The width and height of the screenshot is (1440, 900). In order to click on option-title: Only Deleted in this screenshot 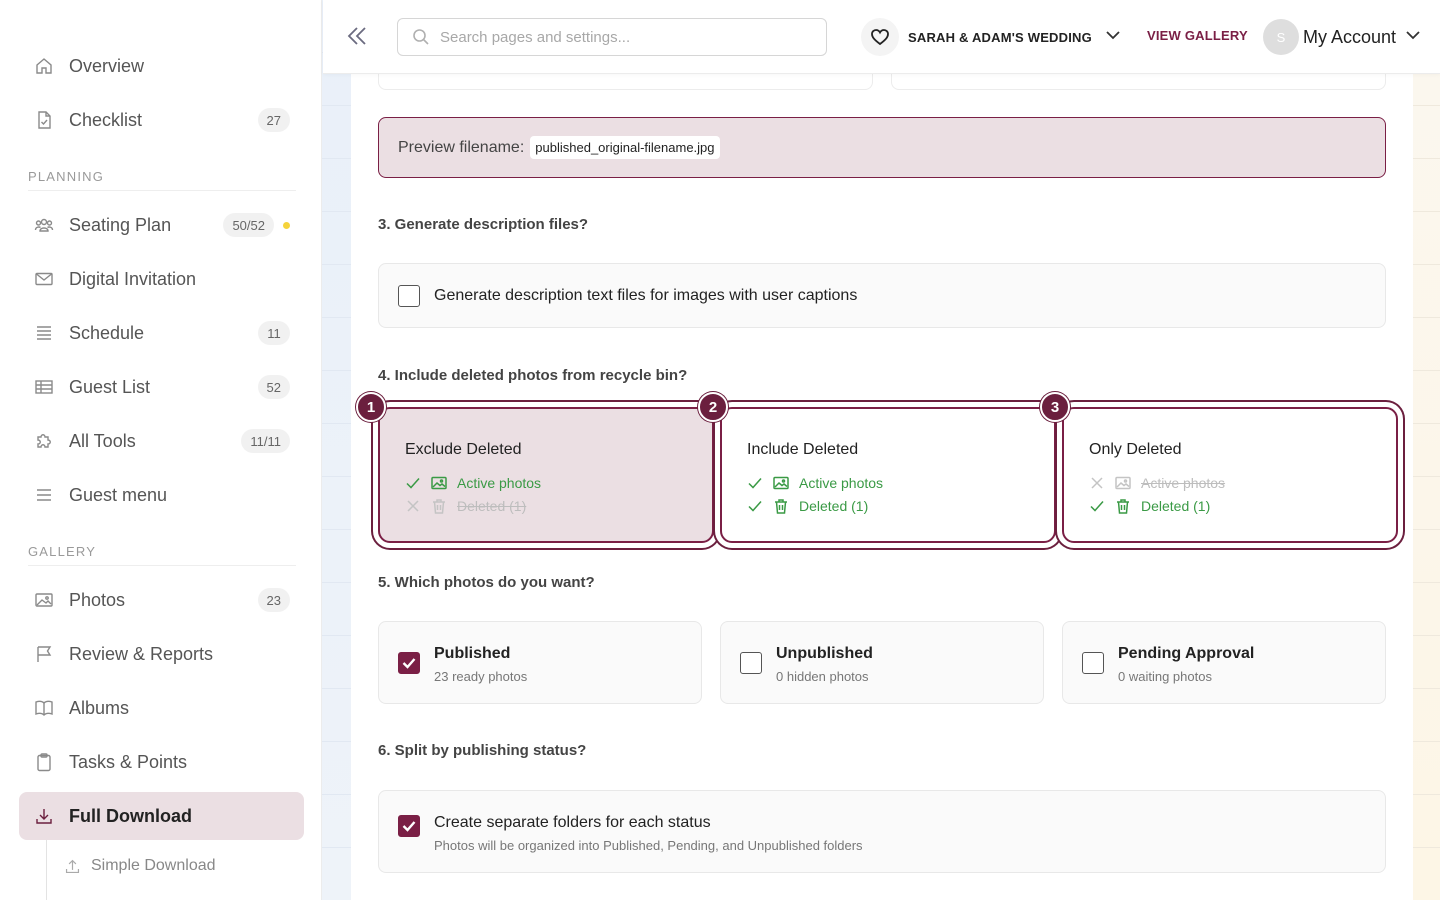, I will do `click(1135, 449)`.